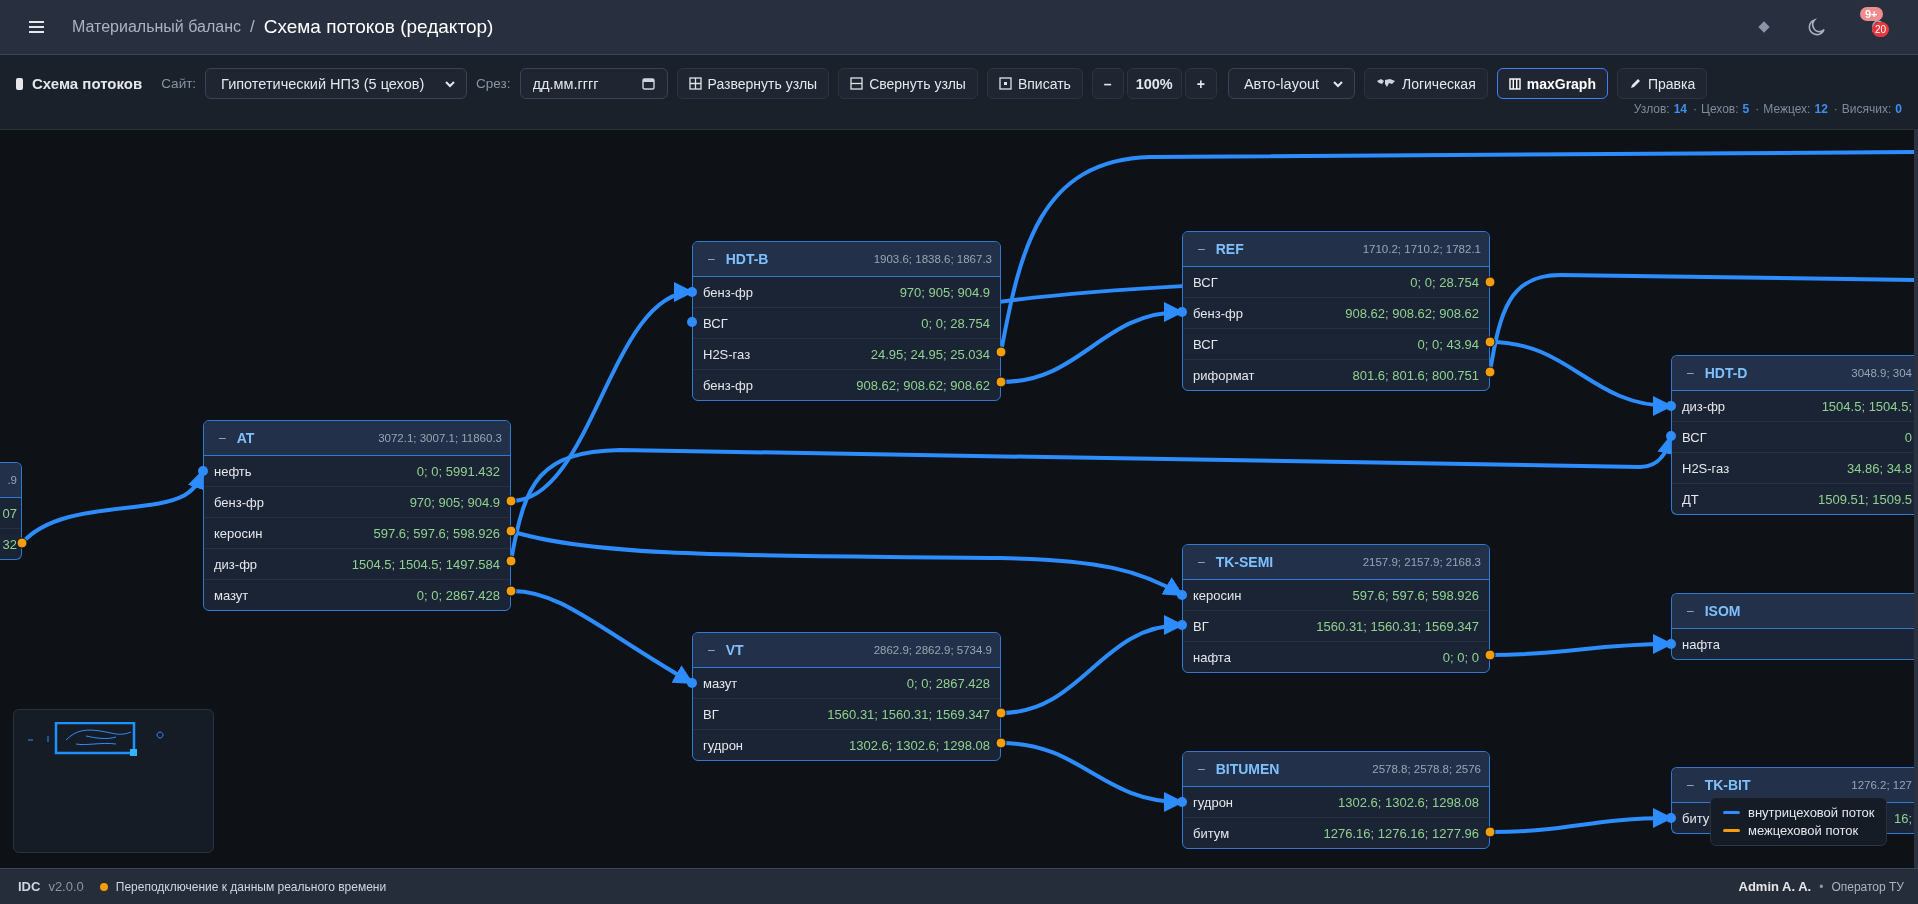  Describe the element at coordinates (1803, 830) in the screenshot. I see `legend-label: межцеховой поток` at that location.